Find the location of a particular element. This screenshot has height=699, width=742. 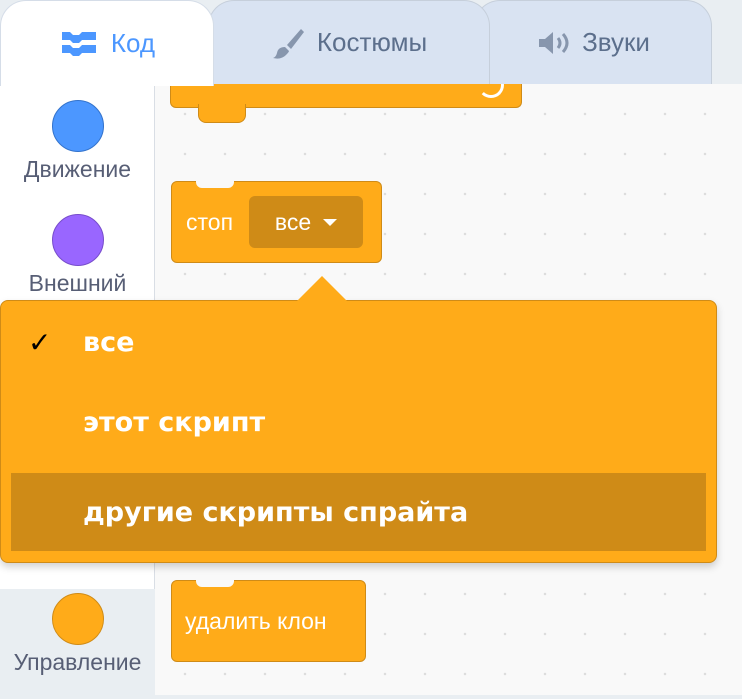

editor-tabs: Звуки Костюмы Код is located at coordinates (371, 43).